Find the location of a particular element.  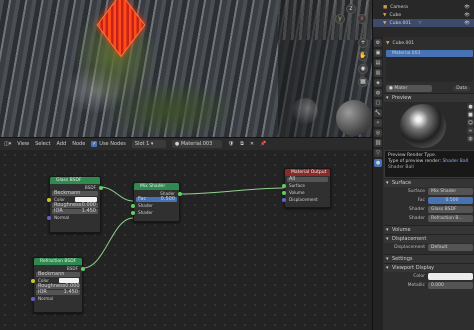

outliner: ■ Camera 👁 ▼ Cube 👁 ▼ Cube.001 ▽ 👁 is located at coordinates (423, 18).